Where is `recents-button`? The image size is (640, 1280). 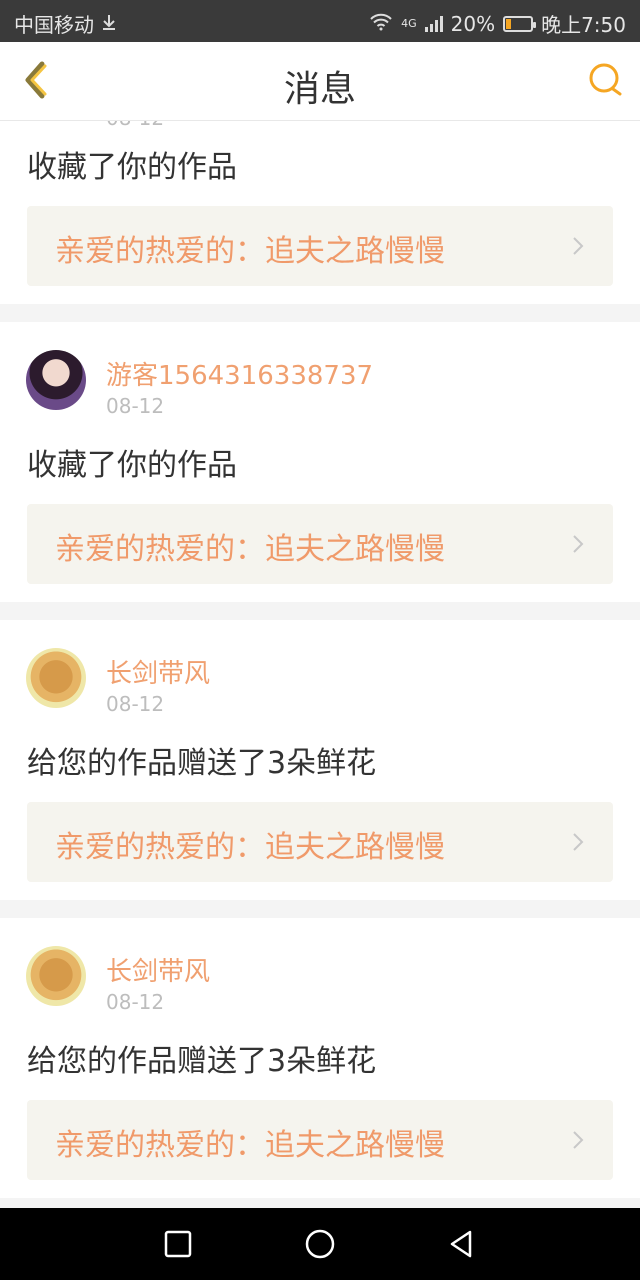 recents-button is located at coordinates (178, 1244).